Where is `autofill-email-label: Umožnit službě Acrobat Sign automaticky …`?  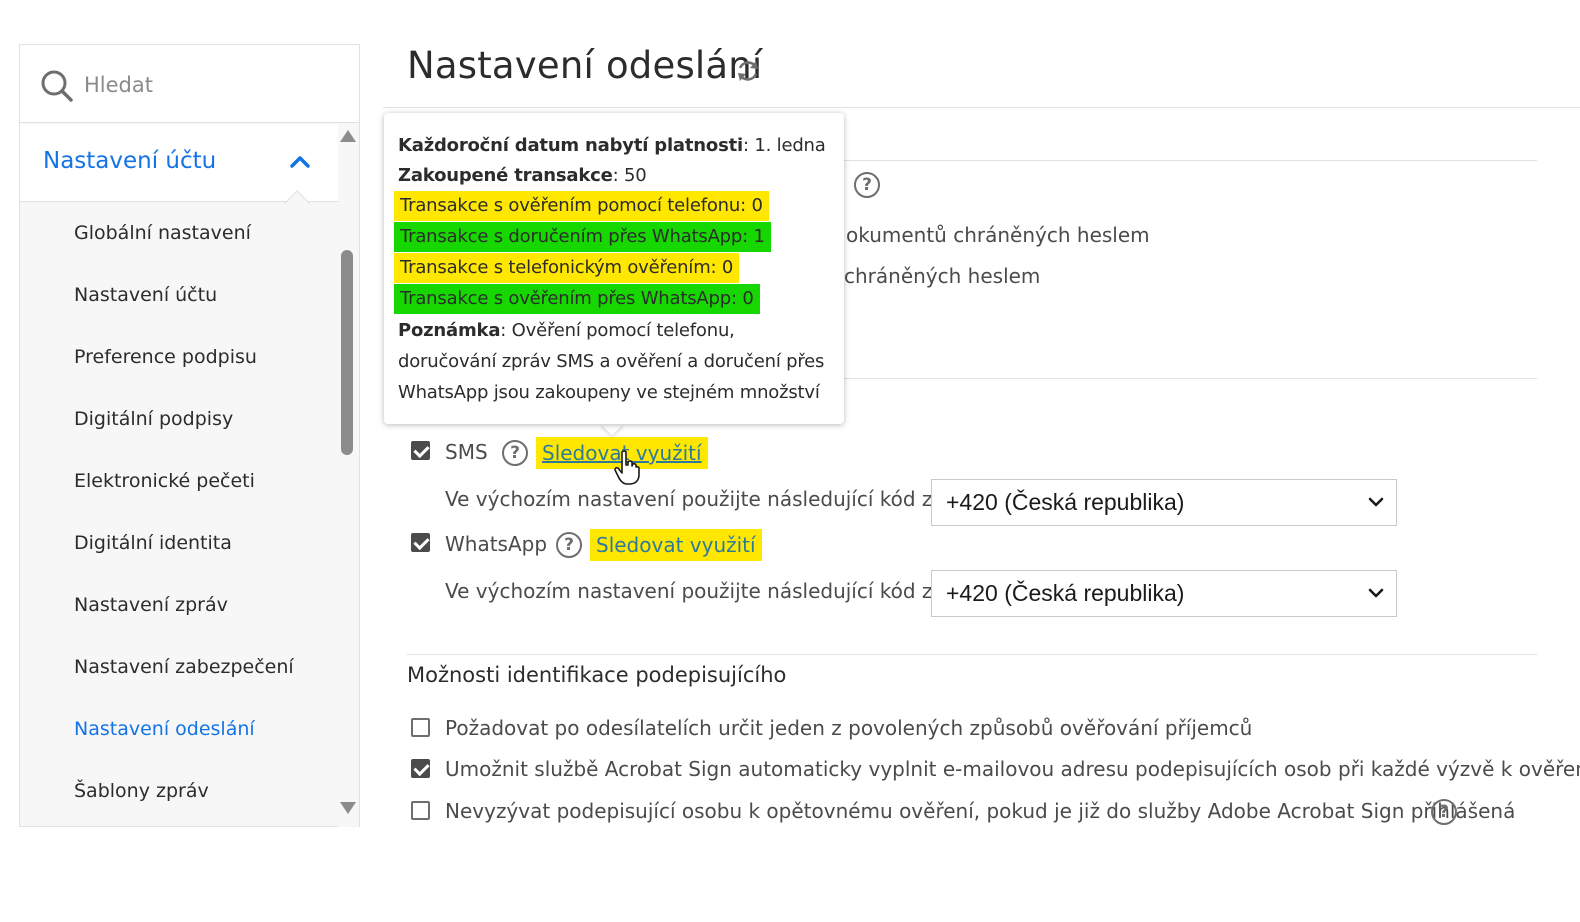 autofill-email-label: Umožnit službě Acrobat Sign automaticky … is located at coordinates (1012, 769).